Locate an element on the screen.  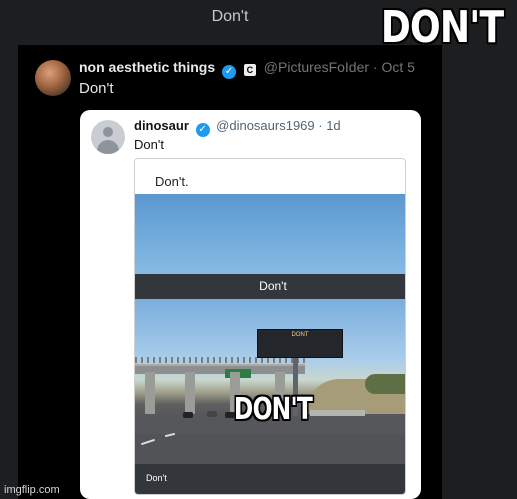
quoted-handle-date: @dinosaurs1969 · 1d is located at coordinates (278, 125).